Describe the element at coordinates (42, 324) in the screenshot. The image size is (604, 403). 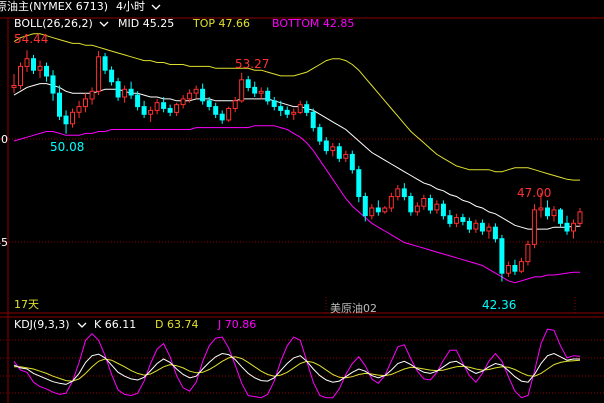
I see `kdj-label: KDJ(9,3,3)` at that location.